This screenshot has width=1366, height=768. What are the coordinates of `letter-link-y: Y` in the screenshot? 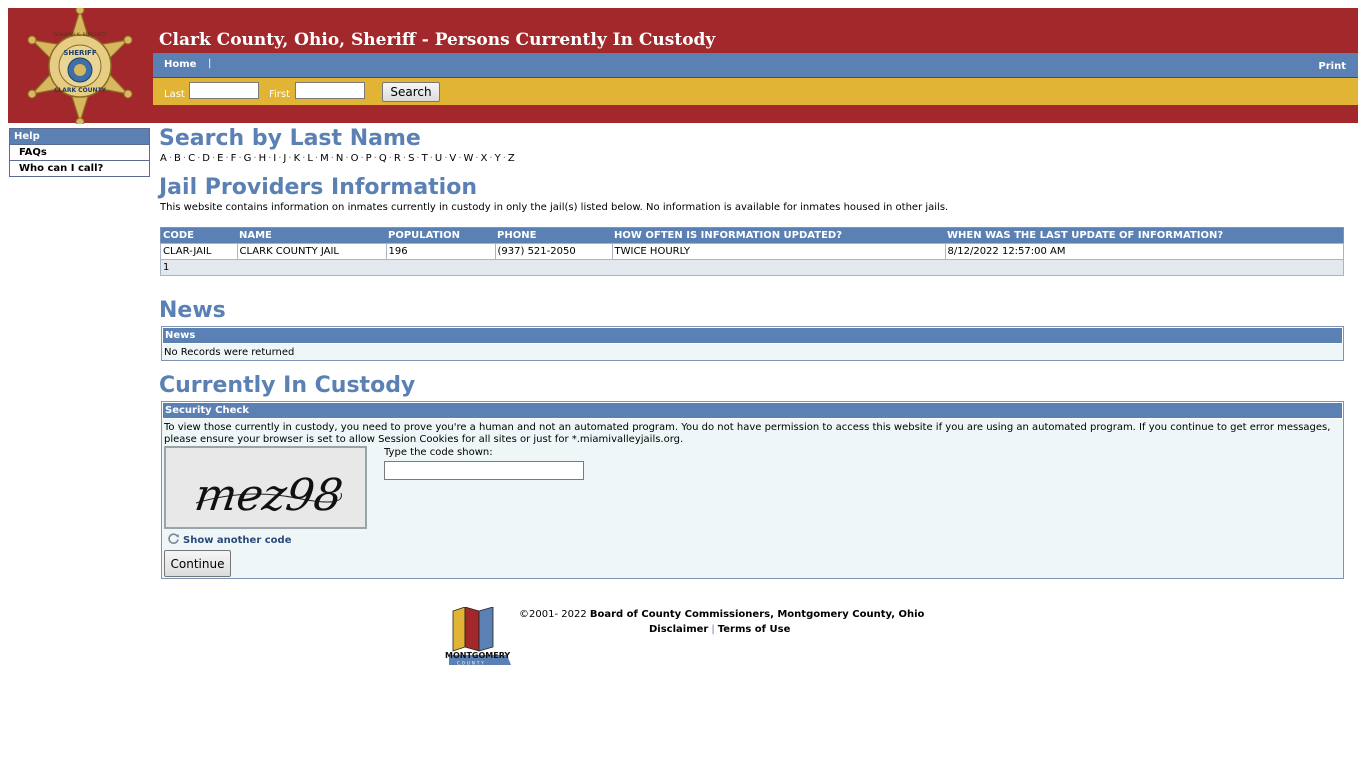 It's located at (498, 158).